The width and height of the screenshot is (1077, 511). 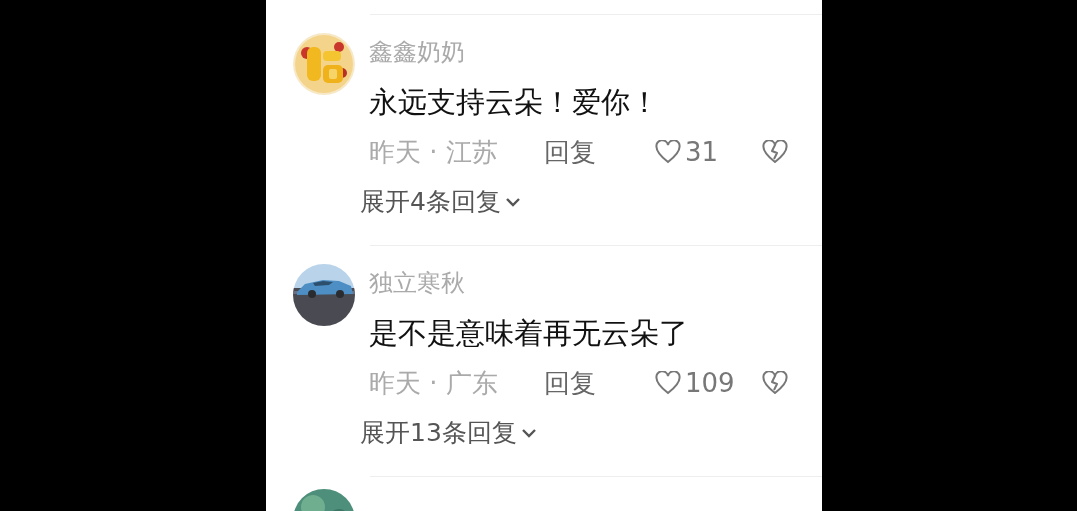 What do you see at coordinates (434, 383) in the screenshot?
I see `comment-meta: 昨天 · 广东` at bounding box center [434, 383].